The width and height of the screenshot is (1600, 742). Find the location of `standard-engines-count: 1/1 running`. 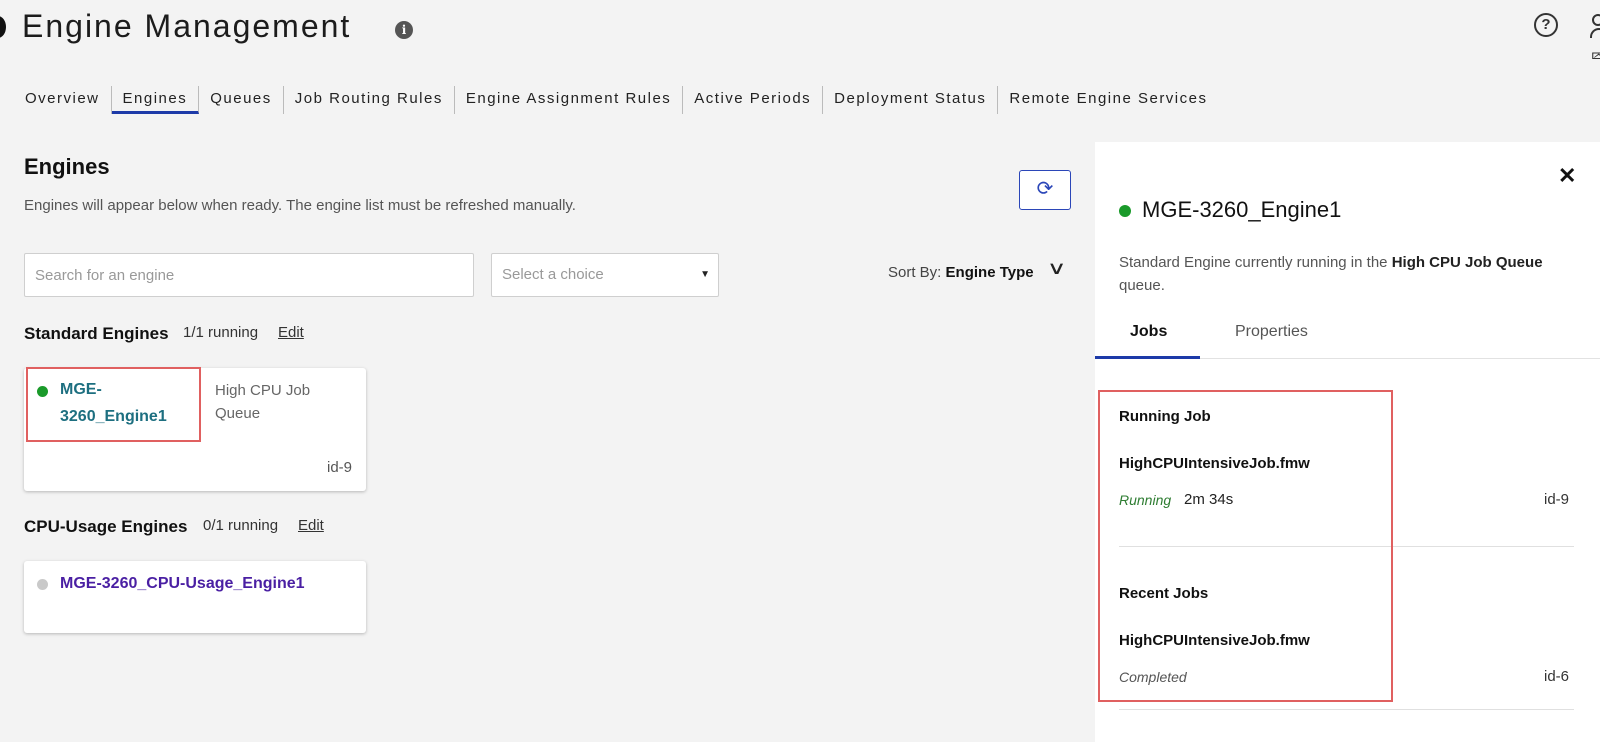

standard-engines-count: 1/1 running is located at coordinates (221, 332).